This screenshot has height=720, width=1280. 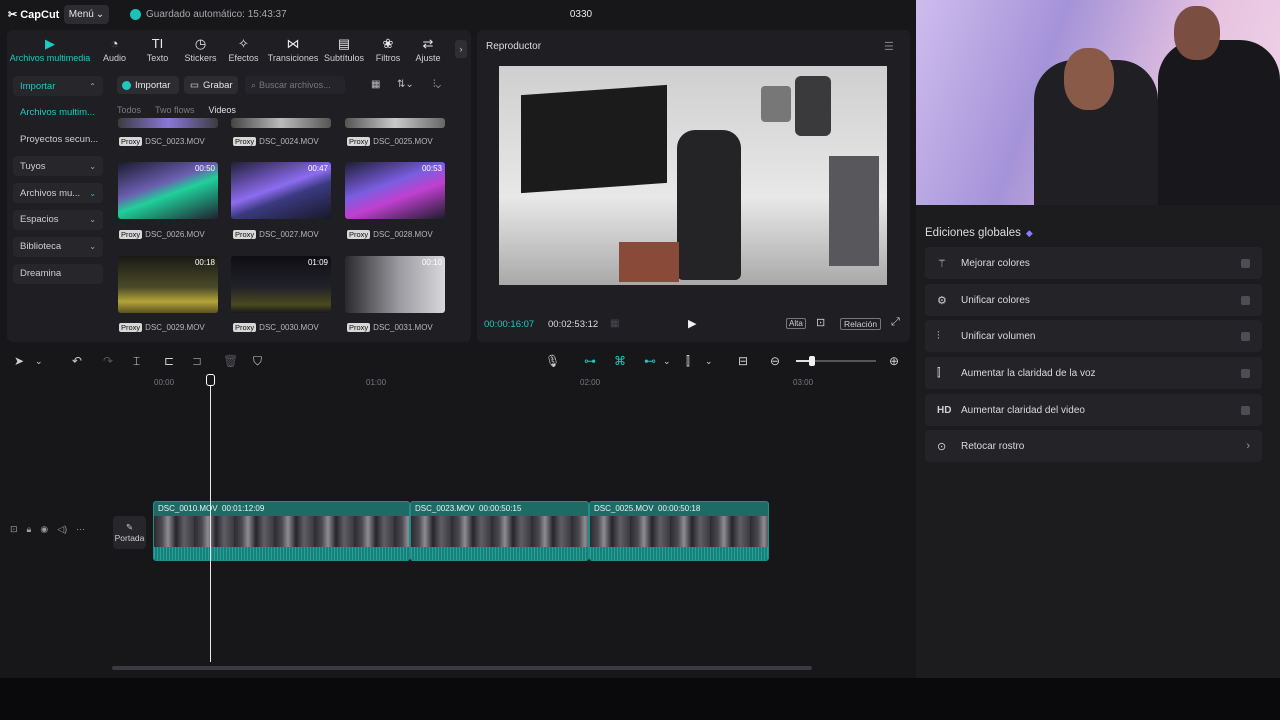 What do you see at coordinates (29, 529) in the screenshot?
I see `lock-icon: 🔒︎` at bounding box center [29, 529].